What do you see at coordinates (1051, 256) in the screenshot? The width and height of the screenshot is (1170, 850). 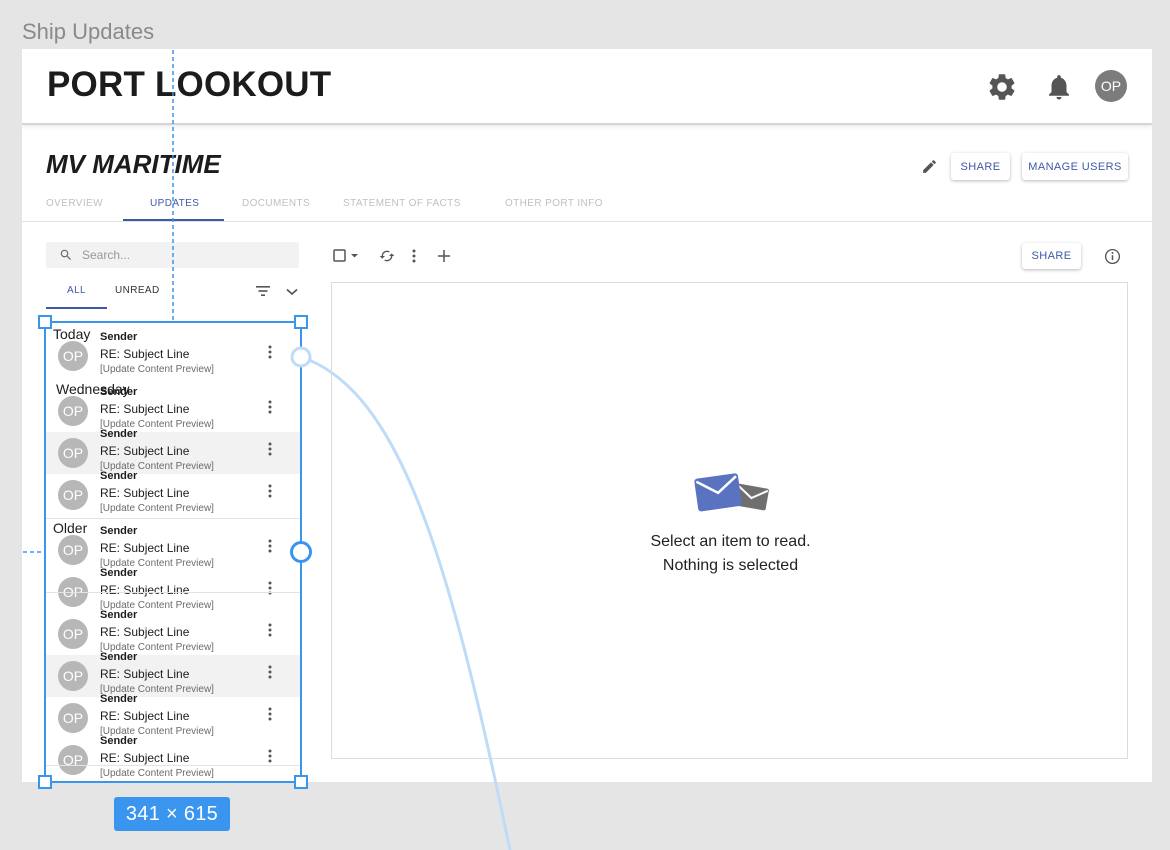 I see `share-update-button: SHARE` at bounding box center [1051, 256].